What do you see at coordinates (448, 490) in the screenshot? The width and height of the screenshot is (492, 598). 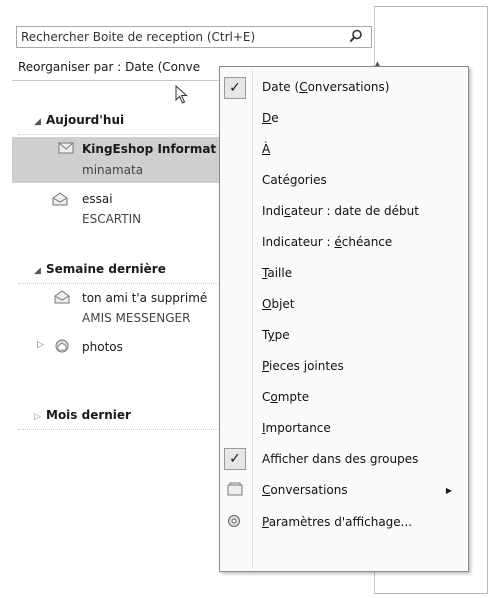 I see `submenu-arrow-icon: ▶` at bounding box center [448, 490].